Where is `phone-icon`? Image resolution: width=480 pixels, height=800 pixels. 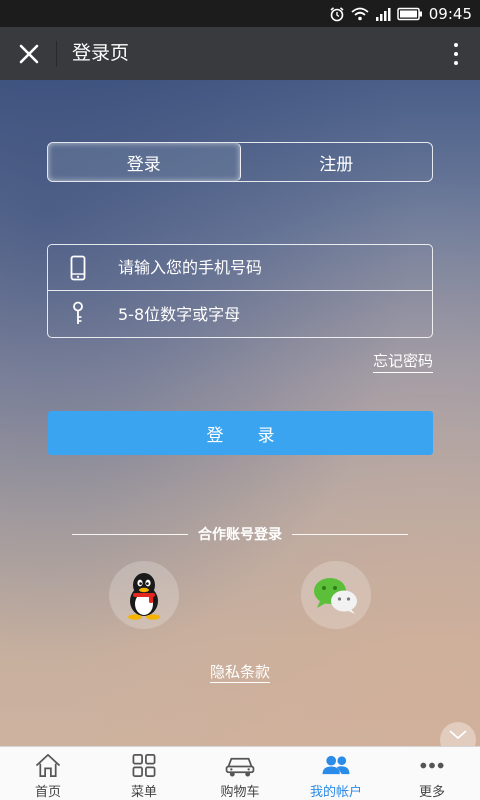
phone-icon is located at coordinates (78, 268).